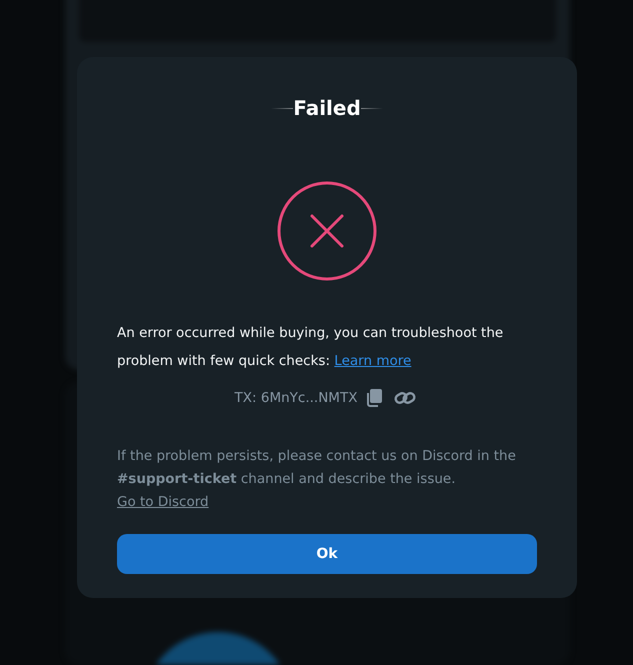  Describe the element at coordinates (163, 502) in the screenshot. I see `discord-link: Go to Discord` at that location.